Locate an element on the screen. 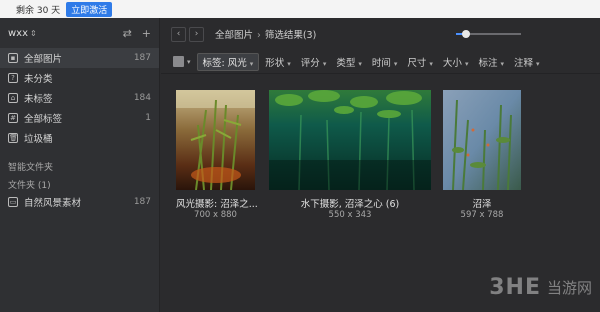 This screenshot has height=312, width=600. watermark: 3HE 当游网 is located at coordinates (540, 287).